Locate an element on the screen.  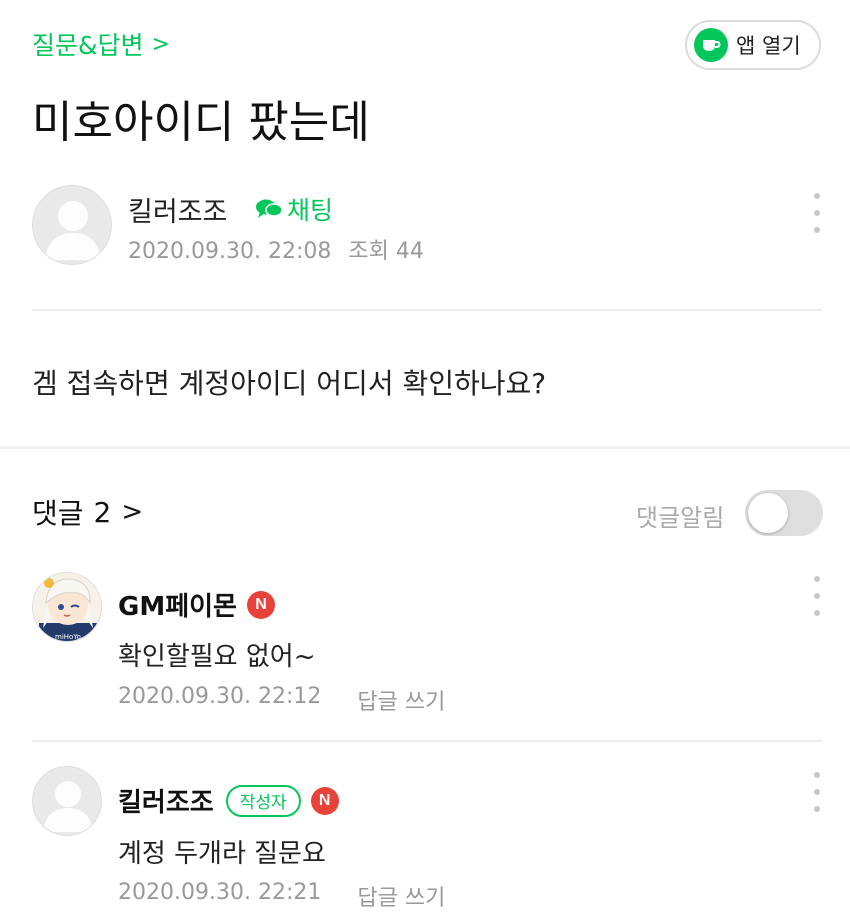
board-breadcrumb-link: 질문&답변 > is located at coordinates (101, 44).